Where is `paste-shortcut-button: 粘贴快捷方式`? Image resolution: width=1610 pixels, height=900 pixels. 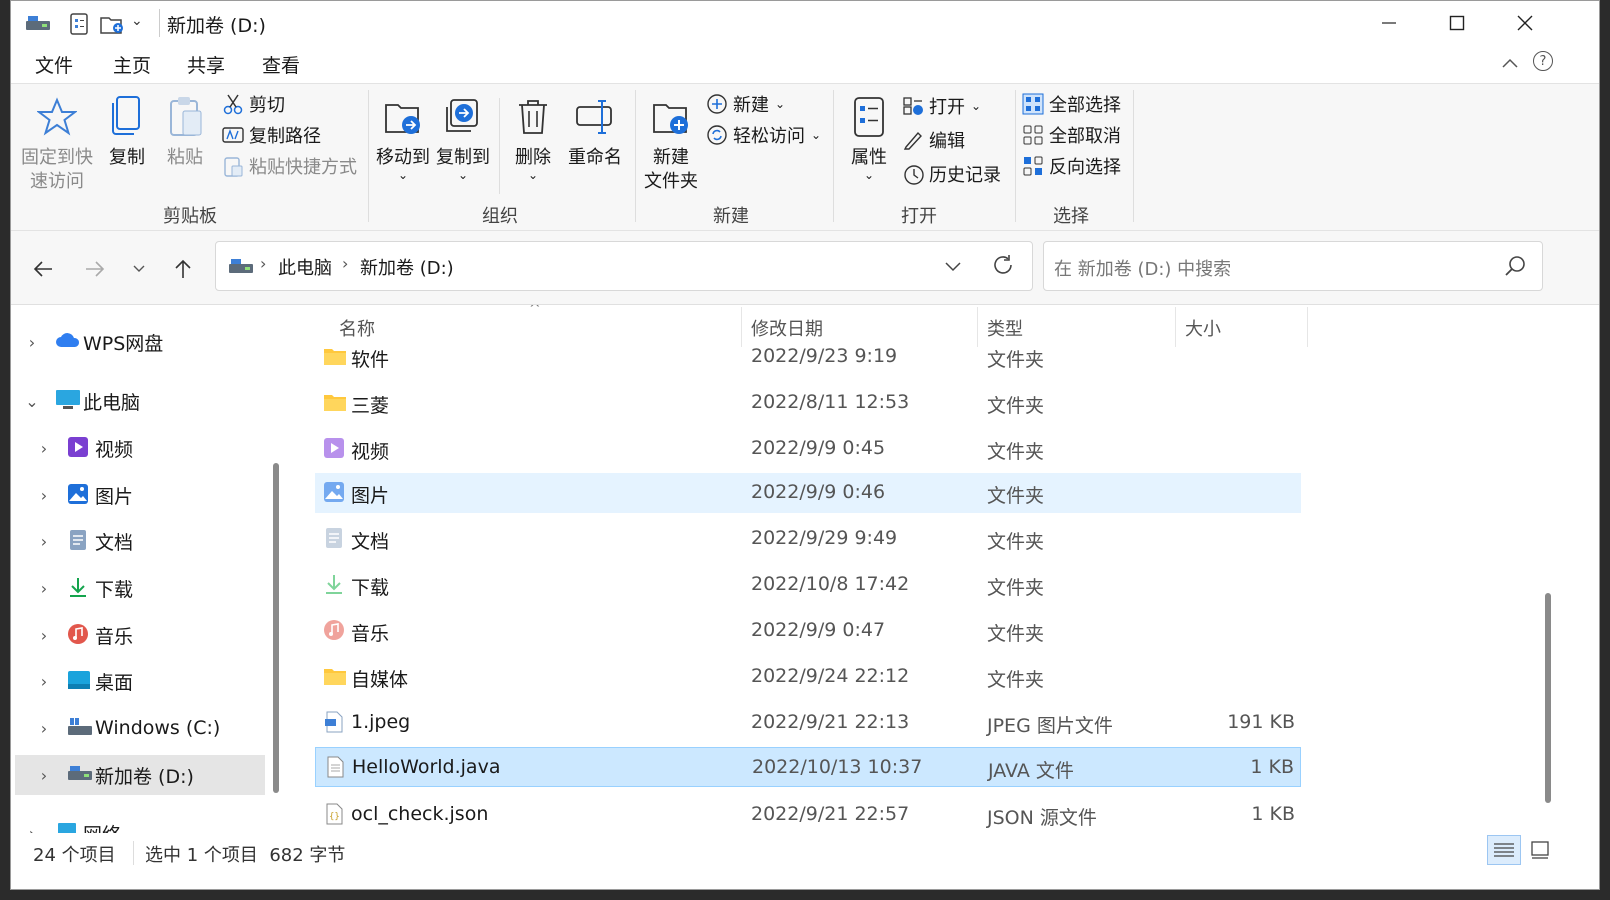 paste-shortcut-button: 粘贴快捷方式 is located at coordinates (289, 166).